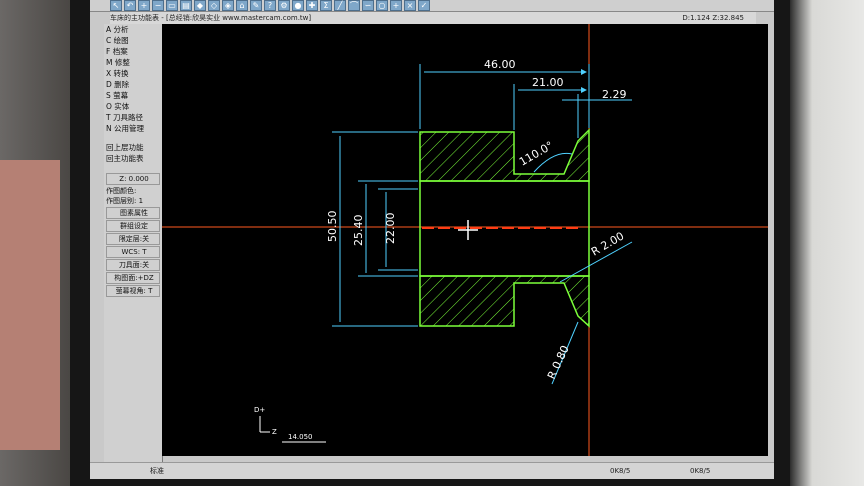 The width and height of the screenshot is (864, 486). Describe the element at coordinates (270, 5) in the screenshot. I see `help-icon: ?` at that location.